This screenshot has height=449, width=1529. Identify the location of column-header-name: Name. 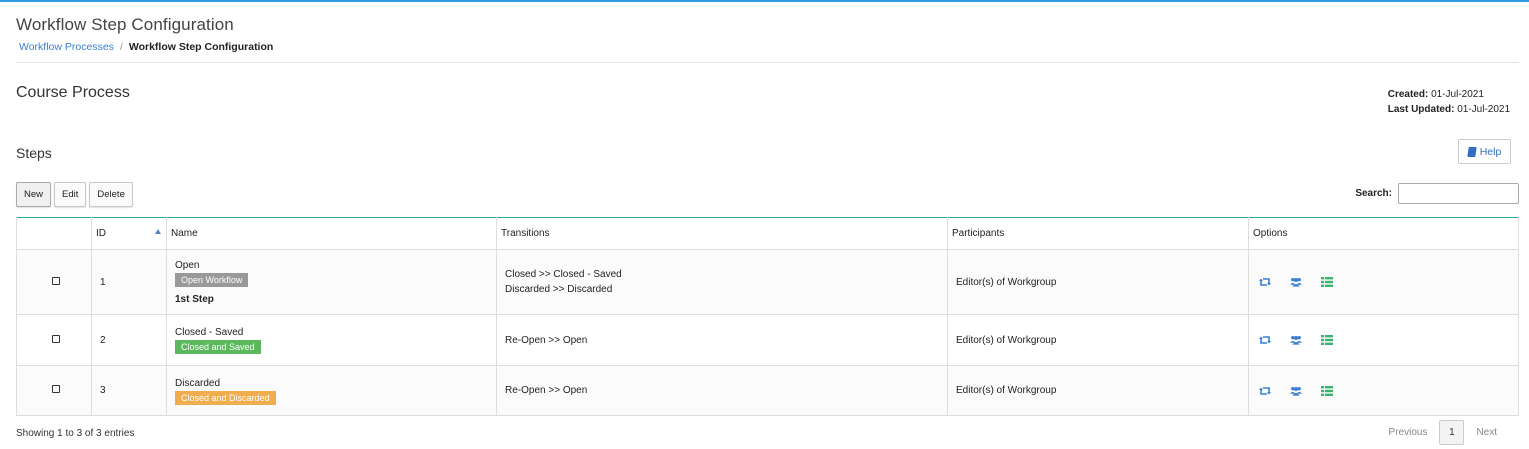
(331, 233).